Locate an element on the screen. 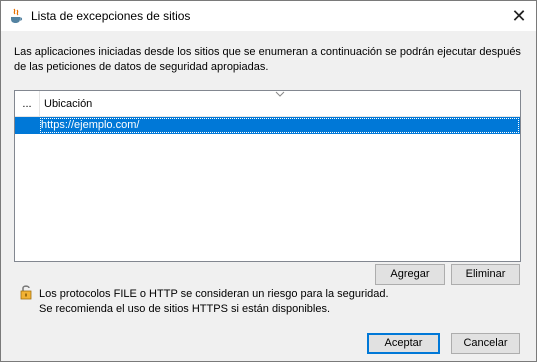  remove-button: Eliminar is located at coordinates (485, 274).